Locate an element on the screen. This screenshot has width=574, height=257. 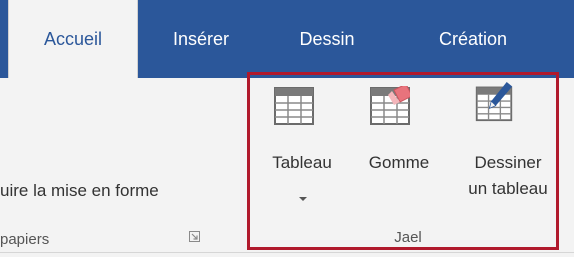
tab-dessin: Dessin is located at coordinates (327, 39).